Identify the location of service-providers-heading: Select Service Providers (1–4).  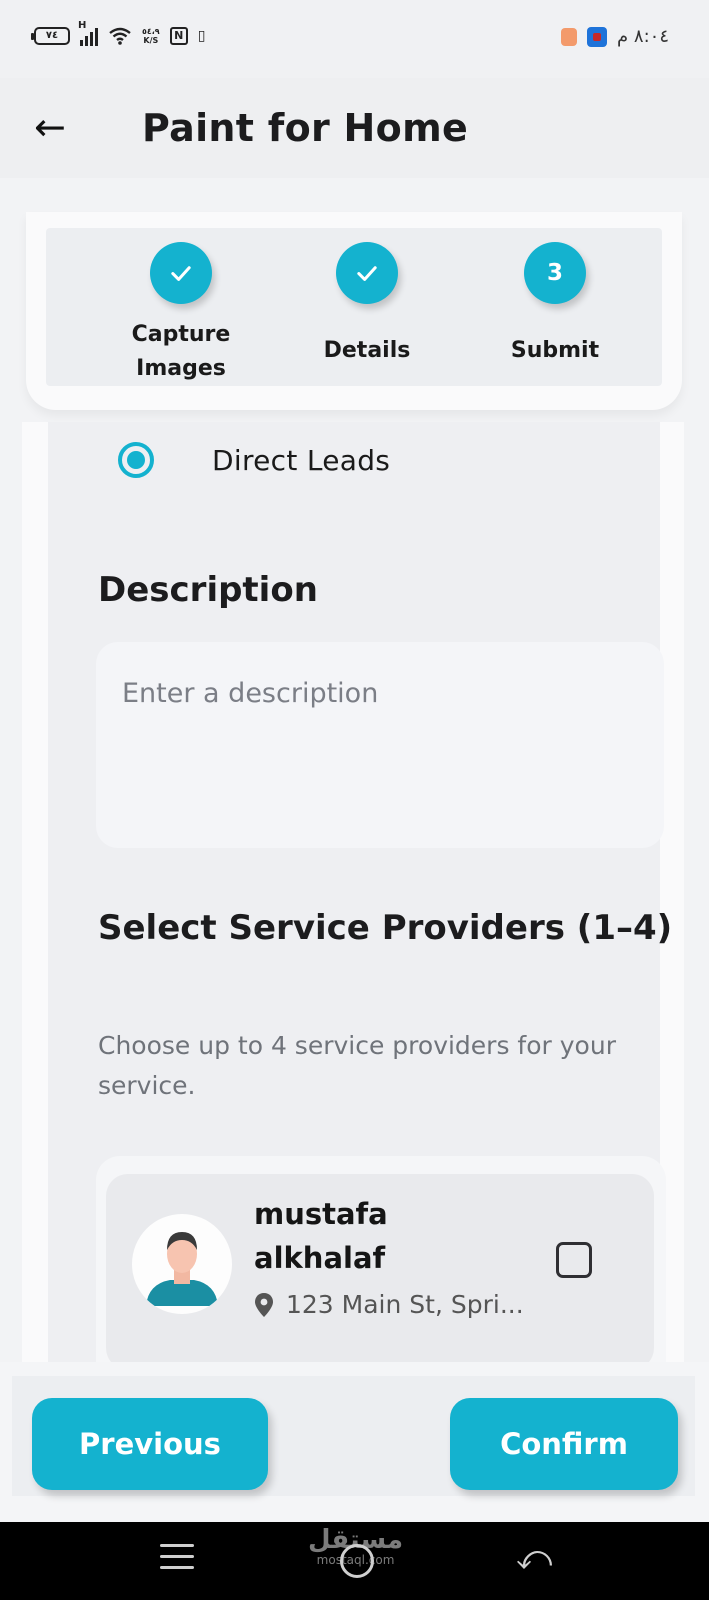
(385, 928).